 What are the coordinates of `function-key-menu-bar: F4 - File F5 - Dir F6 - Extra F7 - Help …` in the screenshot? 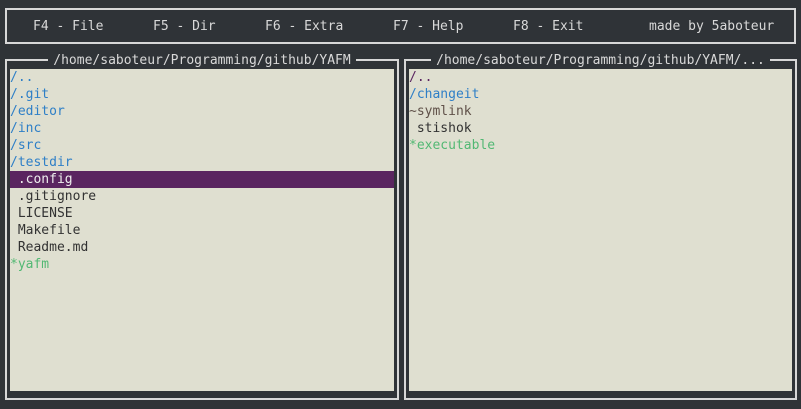 It's located at (400, 26).